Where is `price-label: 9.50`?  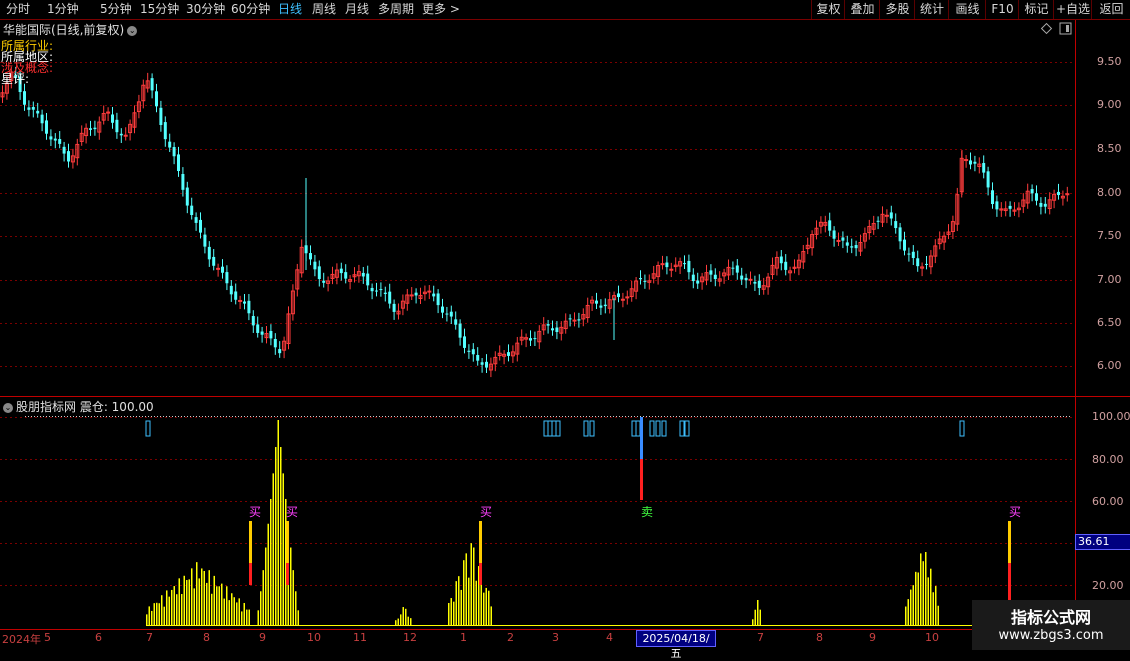
price-label: 9.50 is located at coordinates (1109, 61).